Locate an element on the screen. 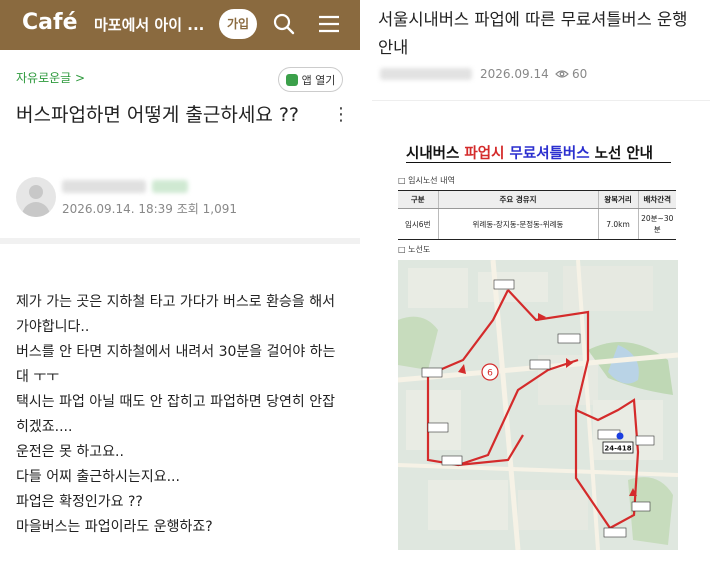  view-count-value: 60 is located at coordinates (580, 74).